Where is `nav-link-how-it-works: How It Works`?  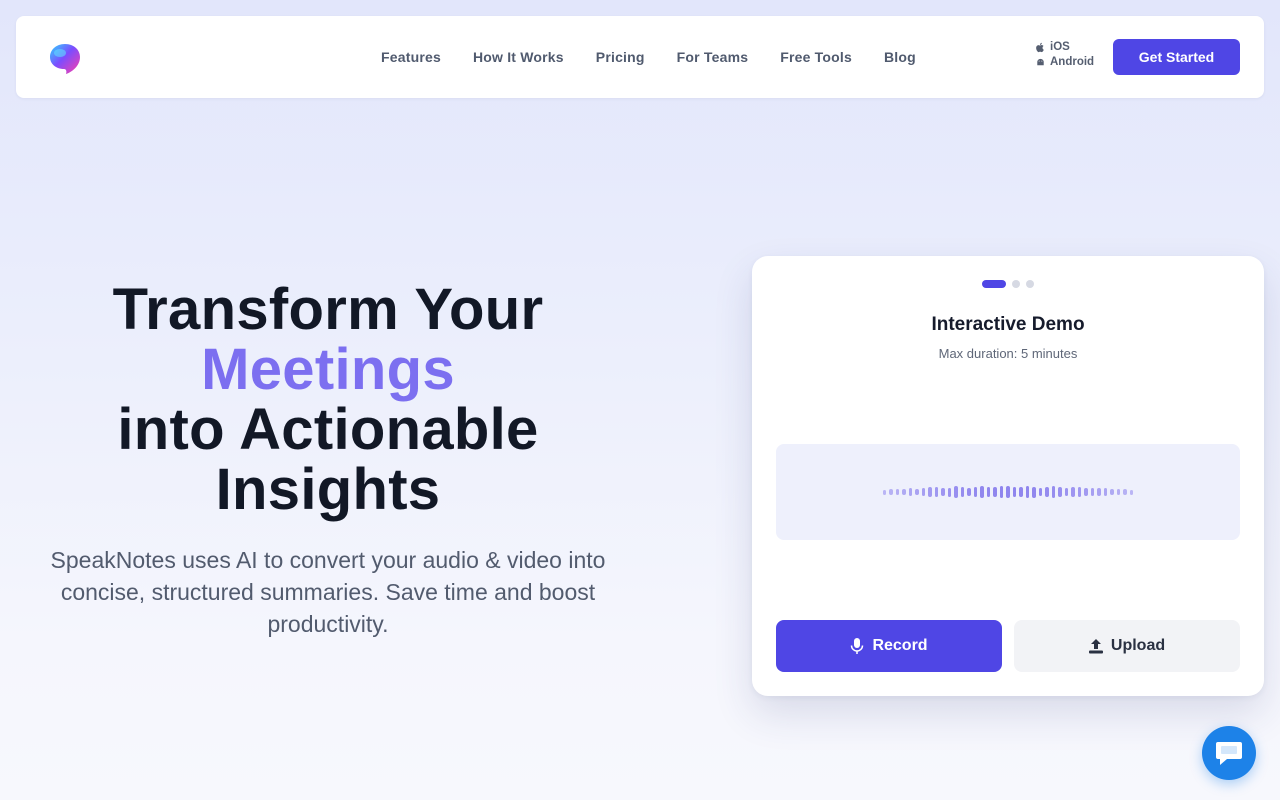 nav-link-how-it-works: How It Works is located at coordinates (518, 57).